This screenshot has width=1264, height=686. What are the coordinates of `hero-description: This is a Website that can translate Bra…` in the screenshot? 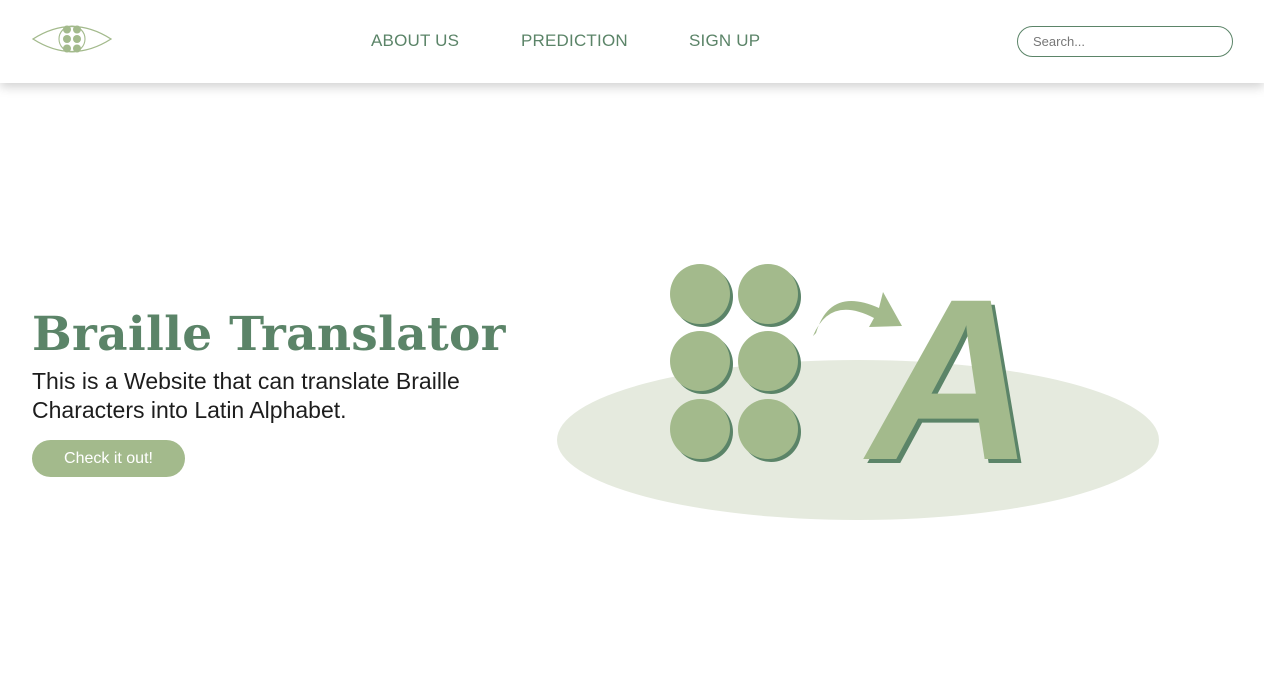 It's located at (246, 395).